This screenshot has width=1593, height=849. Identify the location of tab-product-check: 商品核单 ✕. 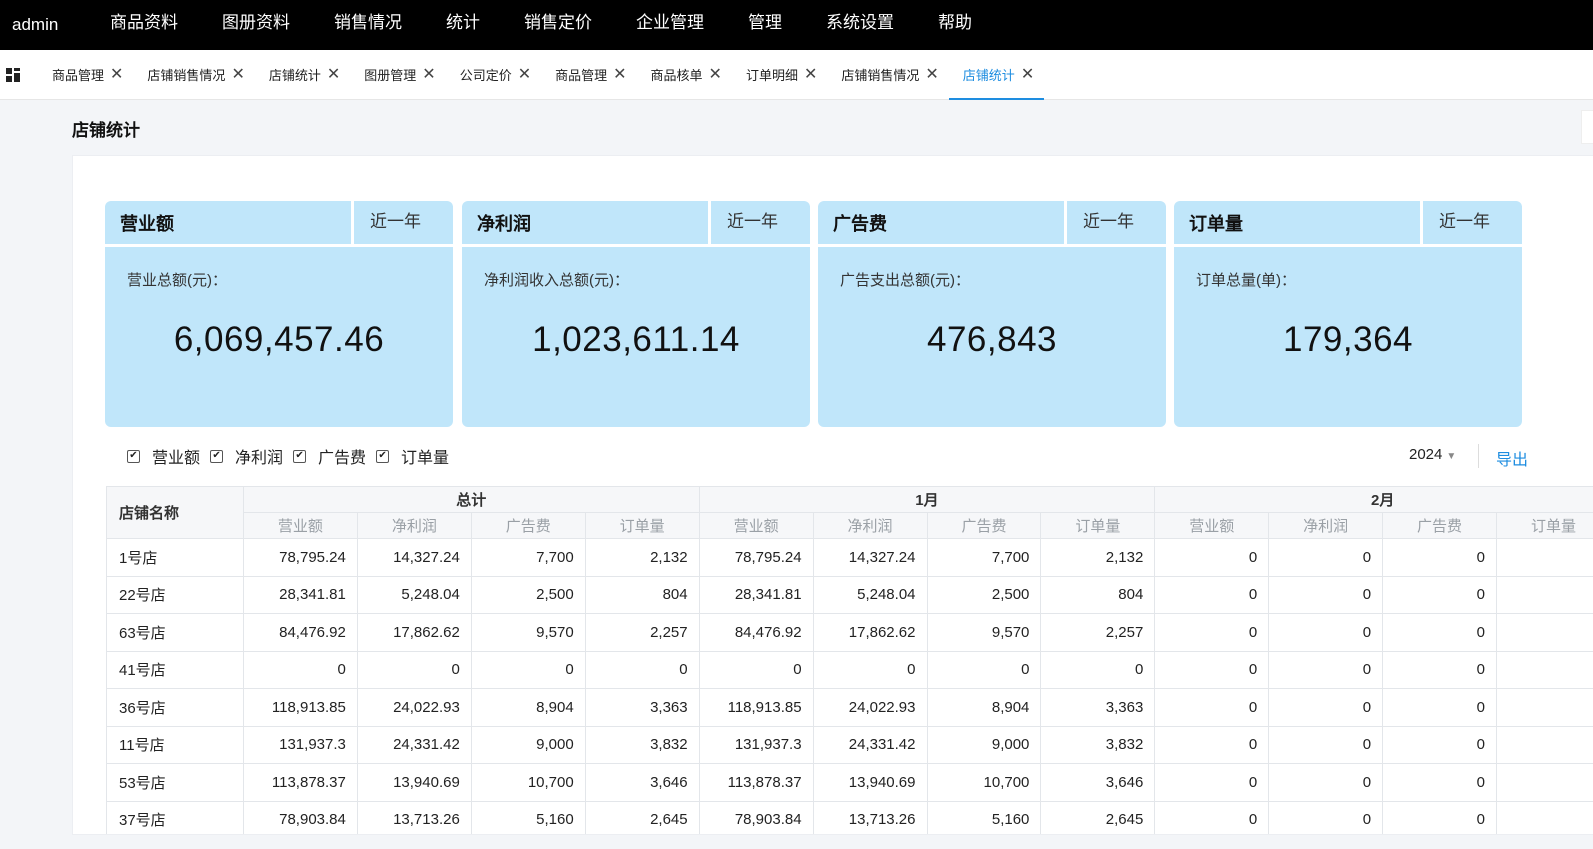
(684, 74).